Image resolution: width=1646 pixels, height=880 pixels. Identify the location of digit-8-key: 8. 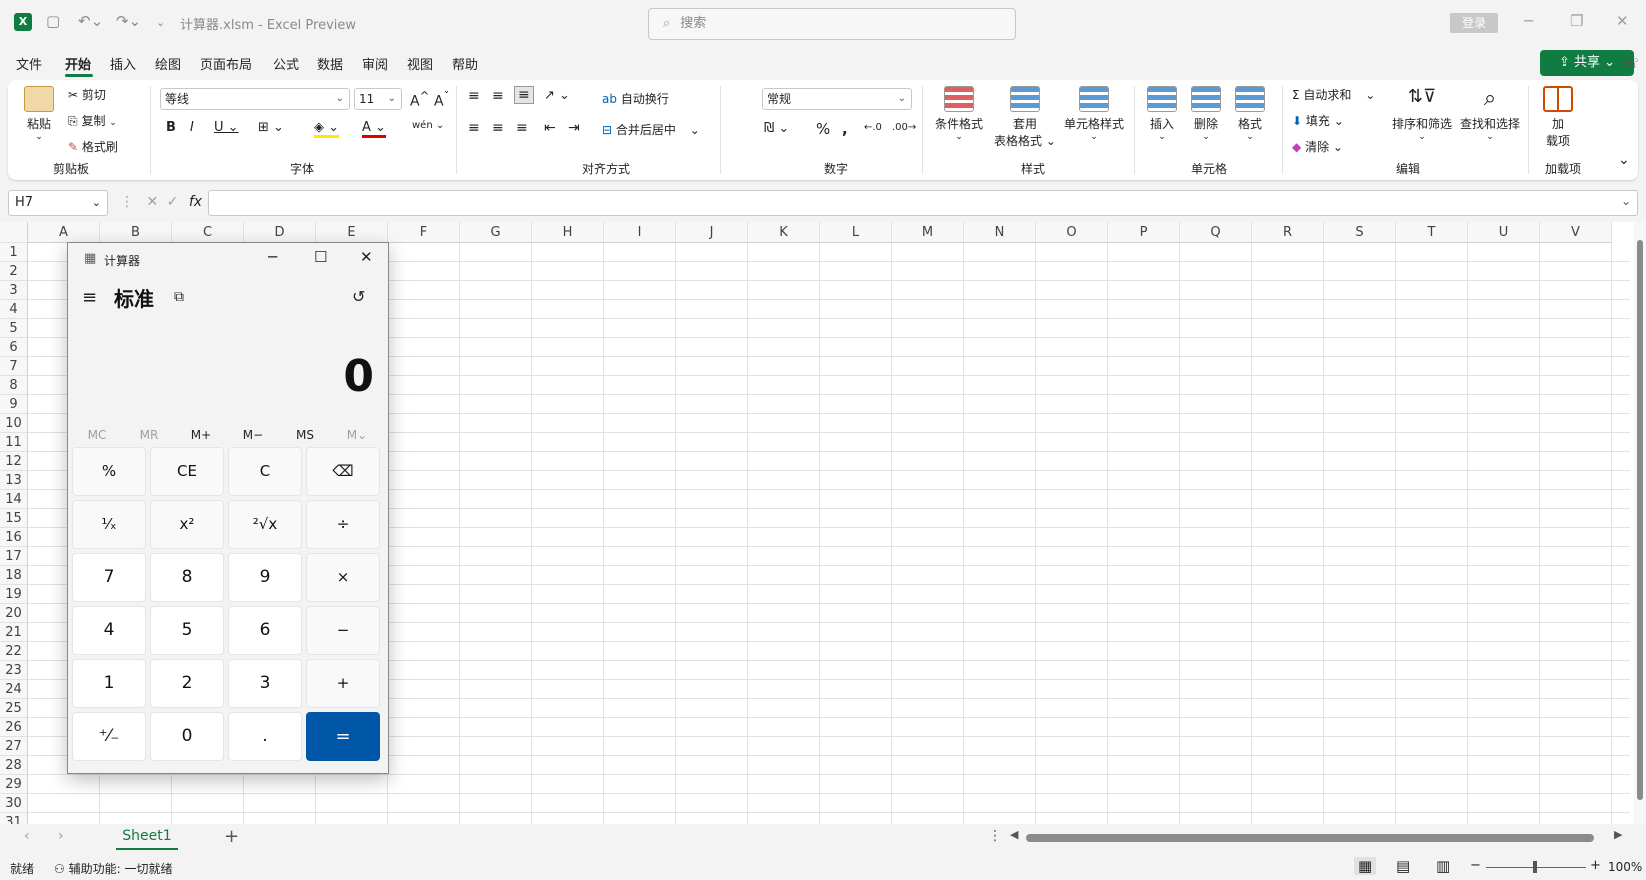
(187, 577).